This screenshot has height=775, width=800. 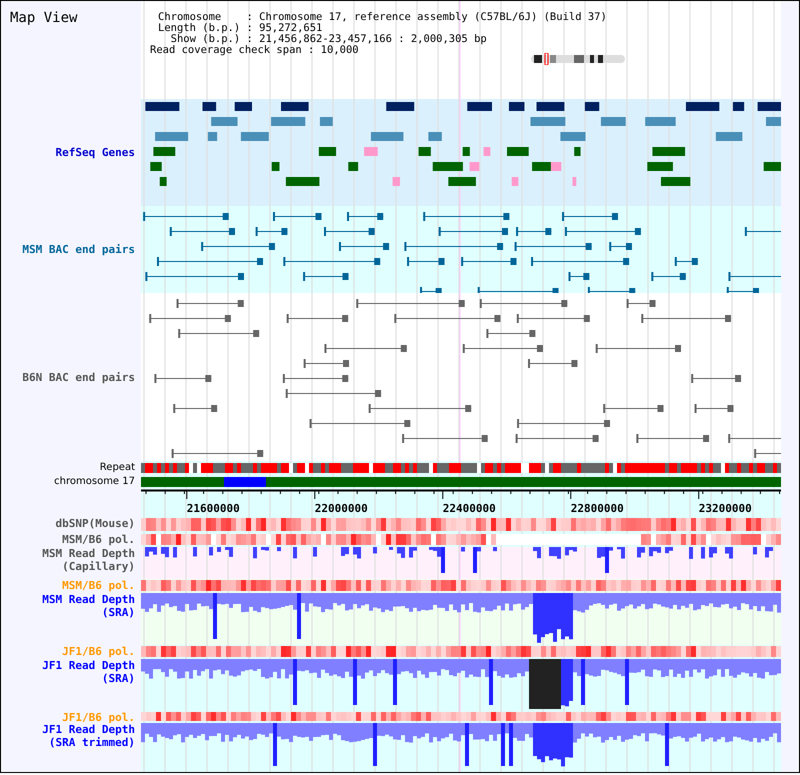 I want to click on track-label: B6N BAC end pairs, so click(x=78, y=377).